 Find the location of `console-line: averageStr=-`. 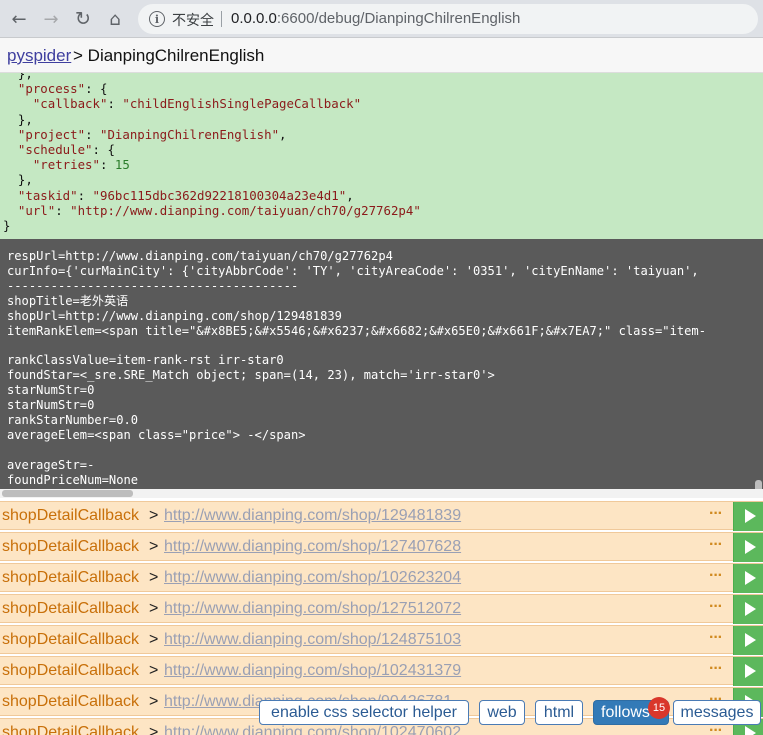

console-line: averageStr=- is located at coordinates (51, 464).